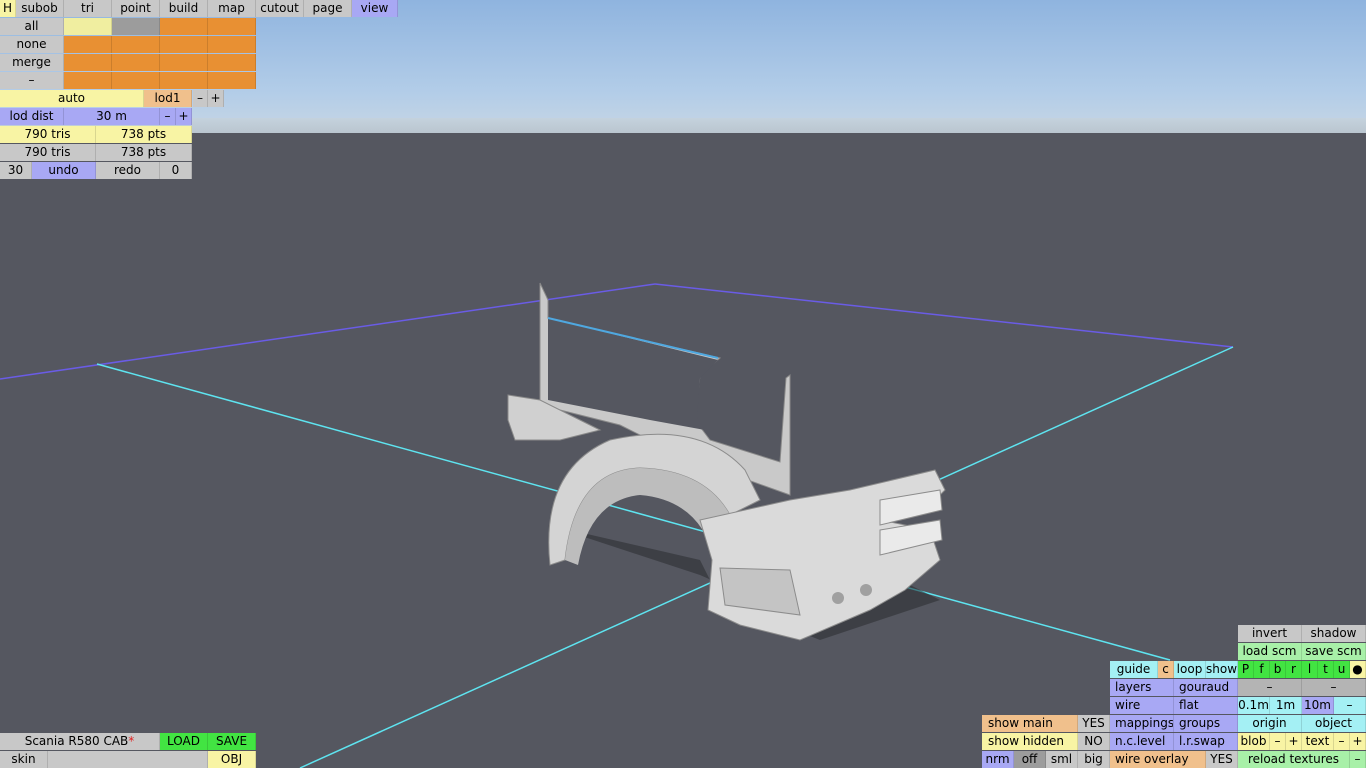  Describe the element at coordinates (64, 170) in the screenshot. I see `undo-button: undo` at that location.